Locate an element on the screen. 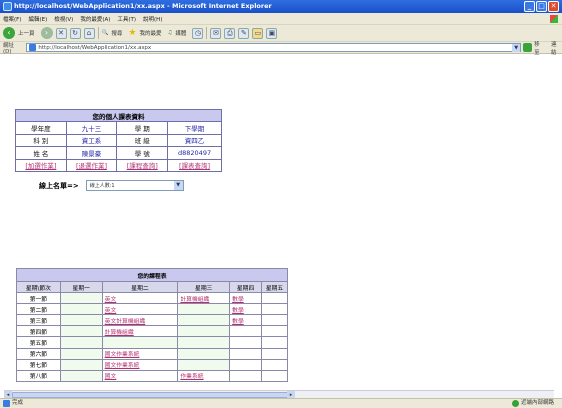 The height and width of the screenshot is (408, 562). course-search-link: [課程查詢] is located at coordinates (142, 166).